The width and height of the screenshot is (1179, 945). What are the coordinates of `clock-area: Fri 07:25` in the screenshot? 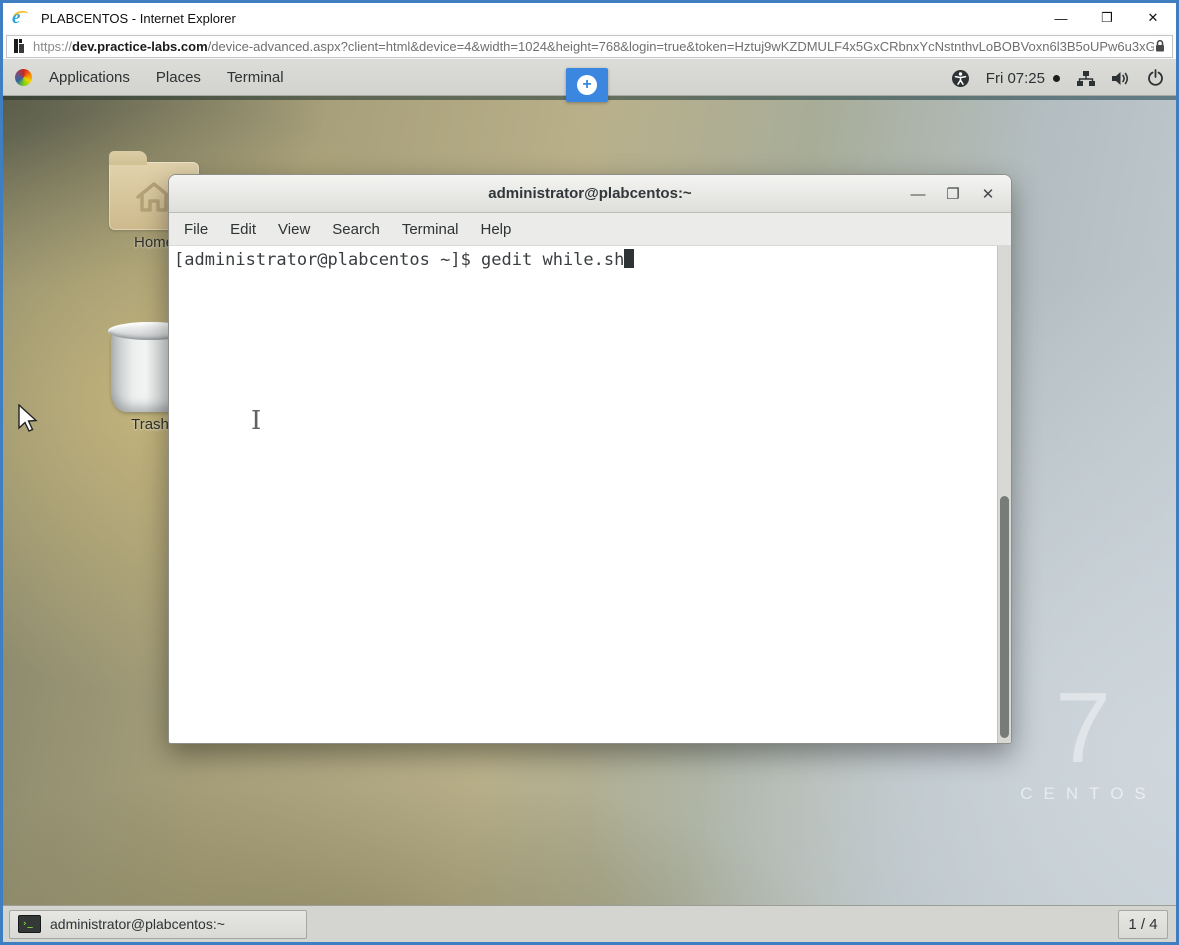 It's located at (1023, 78).